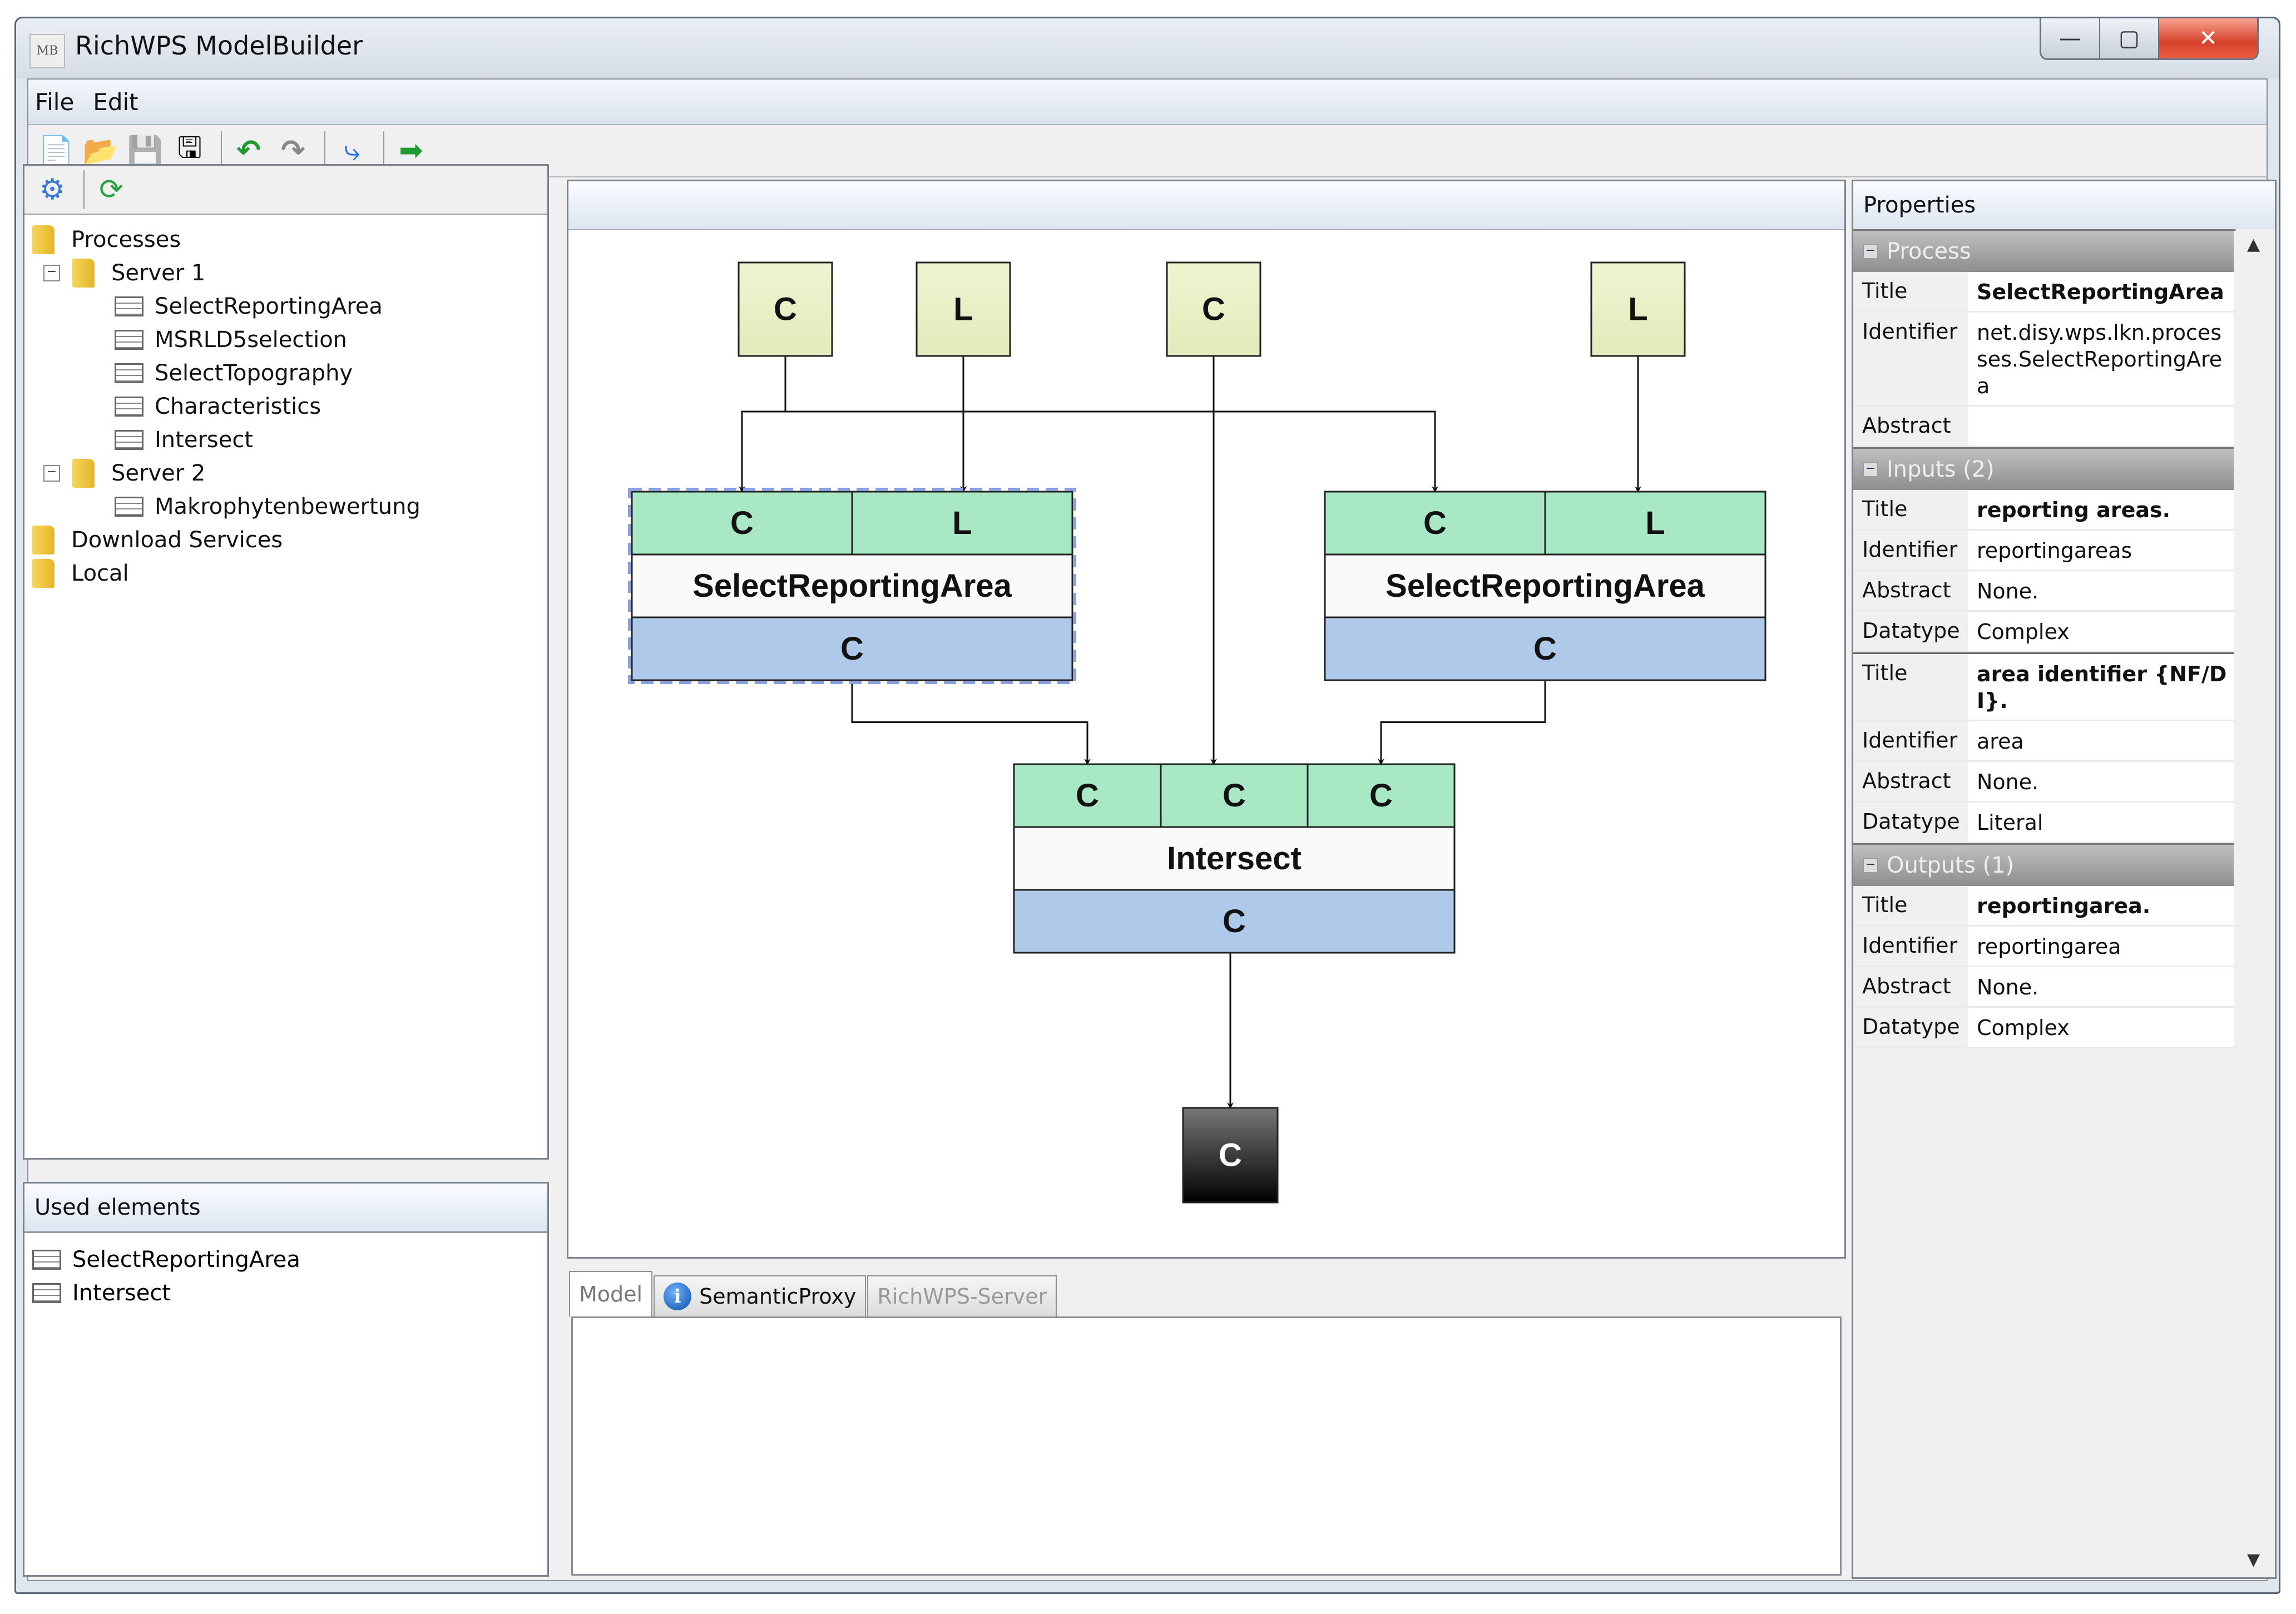 The height and width of the screenshot is (1614, 2296). I want to click on menu-bar: File Edit, so click(1147, 102).